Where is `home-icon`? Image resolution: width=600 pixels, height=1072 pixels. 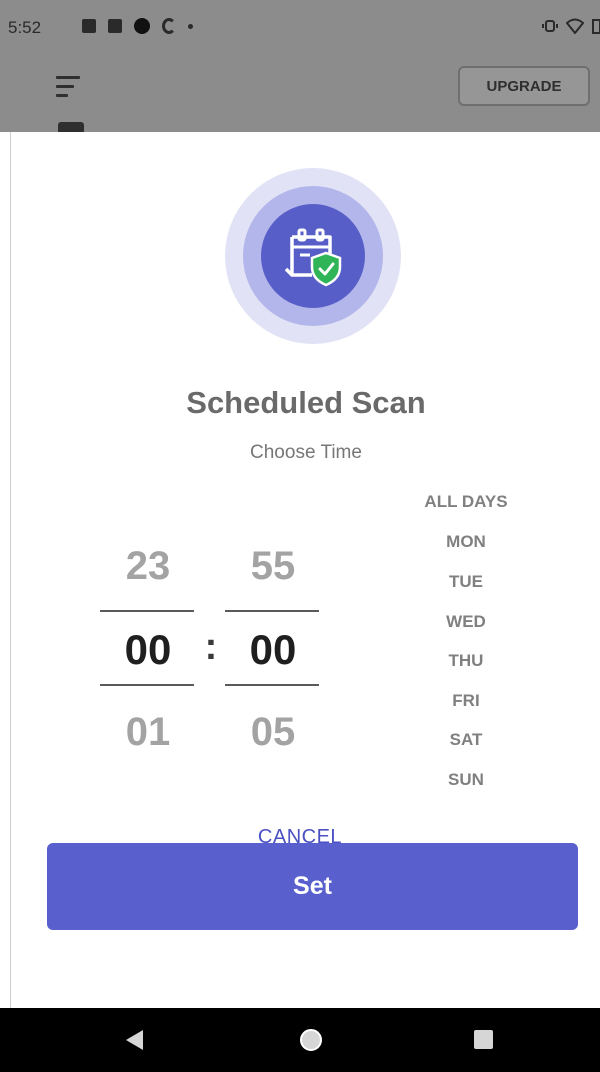 home-icon is located at coordinates (311, 1040).